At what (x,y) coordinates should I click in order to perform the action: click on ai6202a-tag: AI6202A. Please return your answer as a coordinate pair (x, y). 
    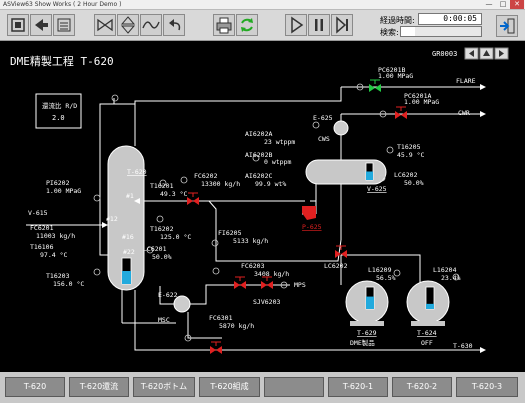
    Looking at the image, I should click on (258, 134).